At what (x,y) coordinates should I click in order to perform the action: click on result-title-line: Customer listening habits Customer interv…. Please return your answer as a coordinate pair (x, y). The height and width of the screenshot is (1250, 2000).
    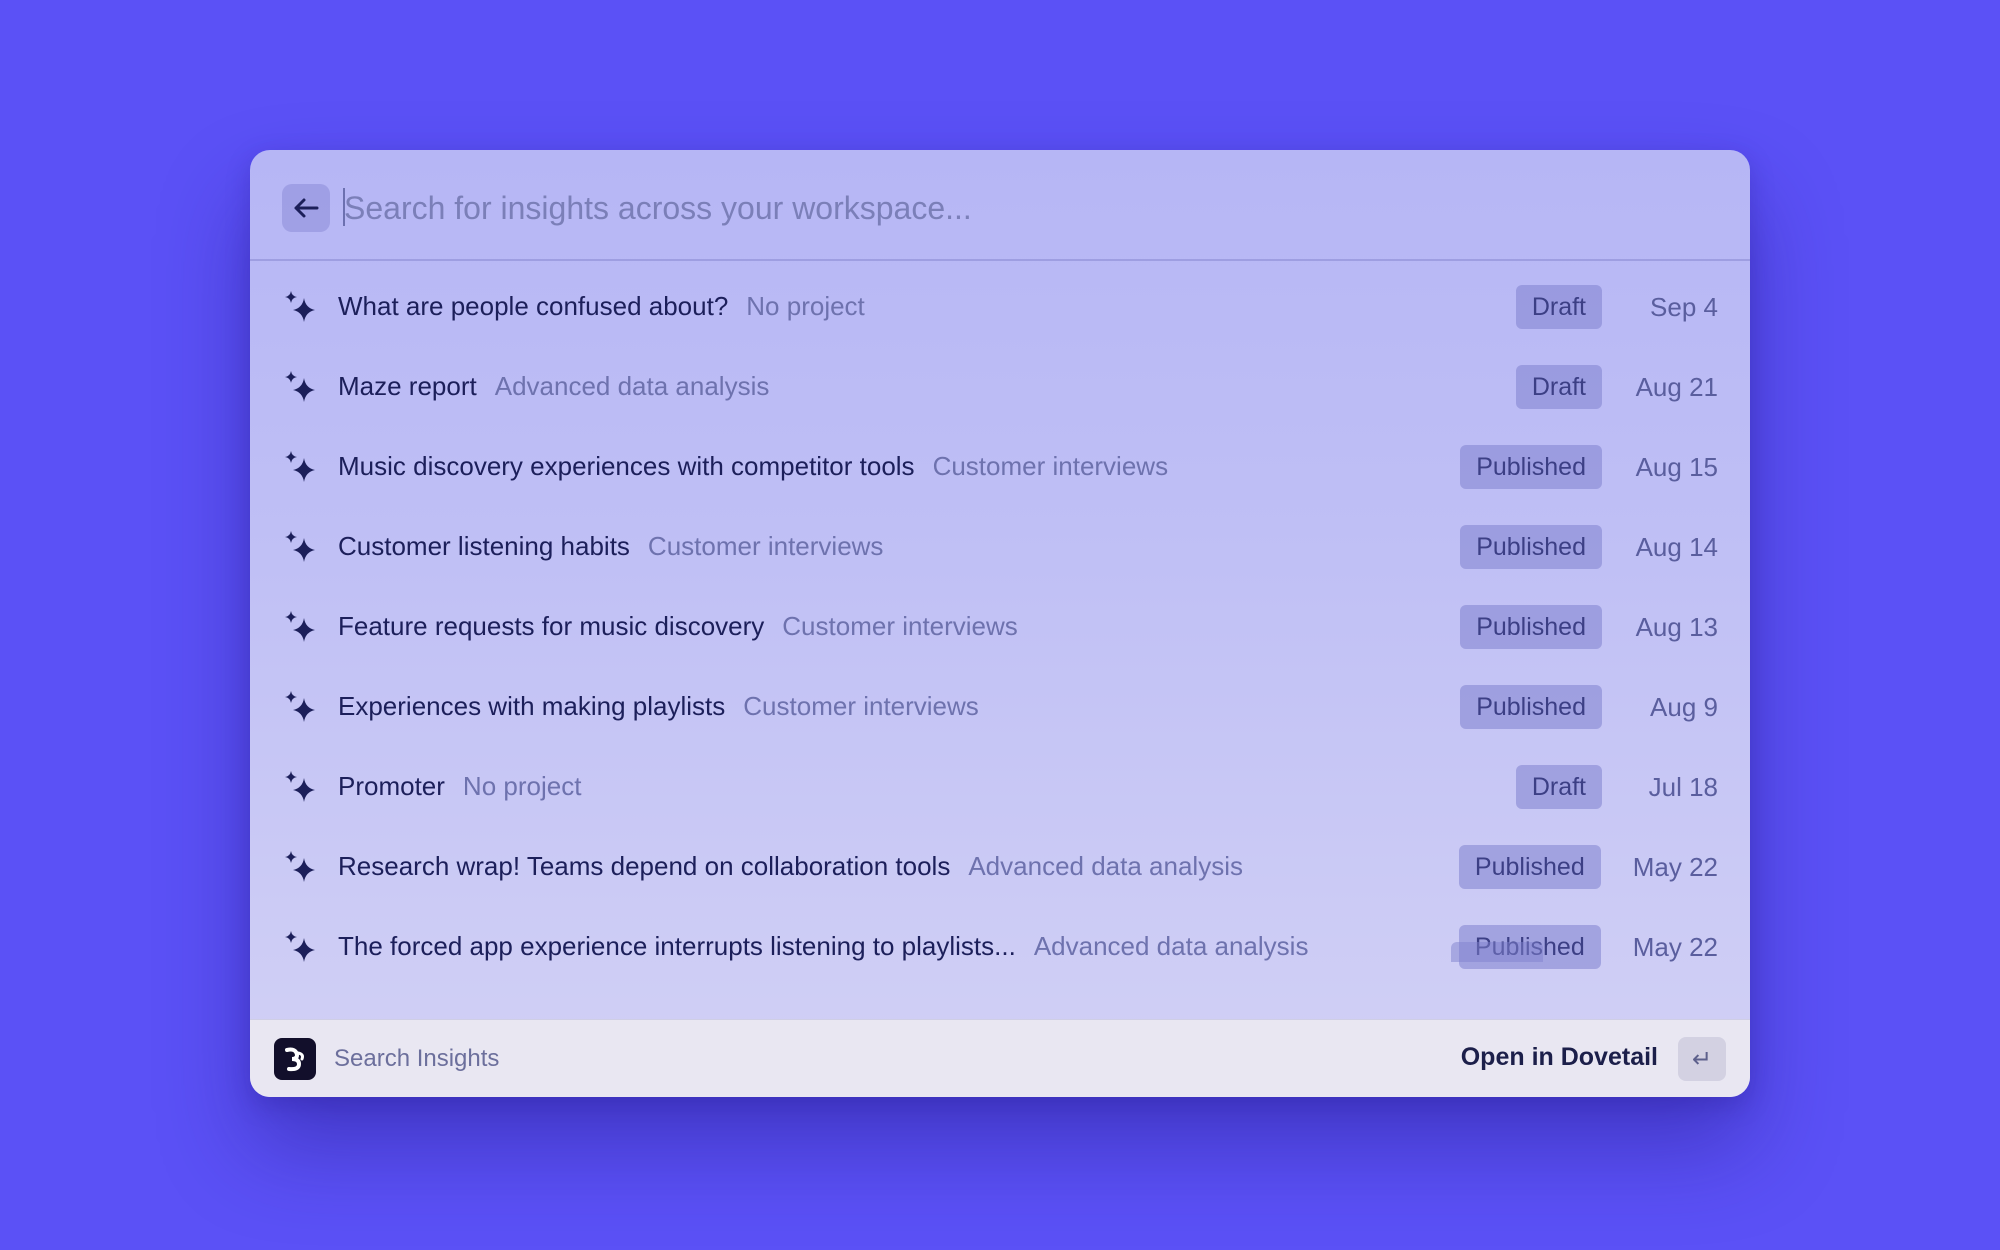
    Looking at the image, I should click on (610, 546).